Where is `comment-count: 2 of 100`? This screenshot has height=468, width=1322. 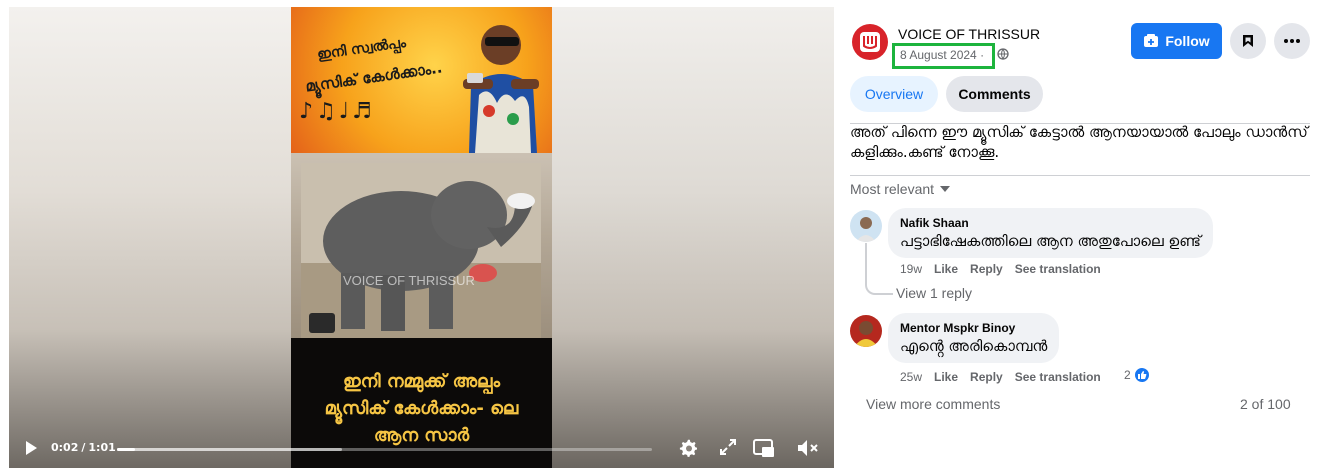
comment-count: 2 of 100 is located at coordinates (1265, 404).